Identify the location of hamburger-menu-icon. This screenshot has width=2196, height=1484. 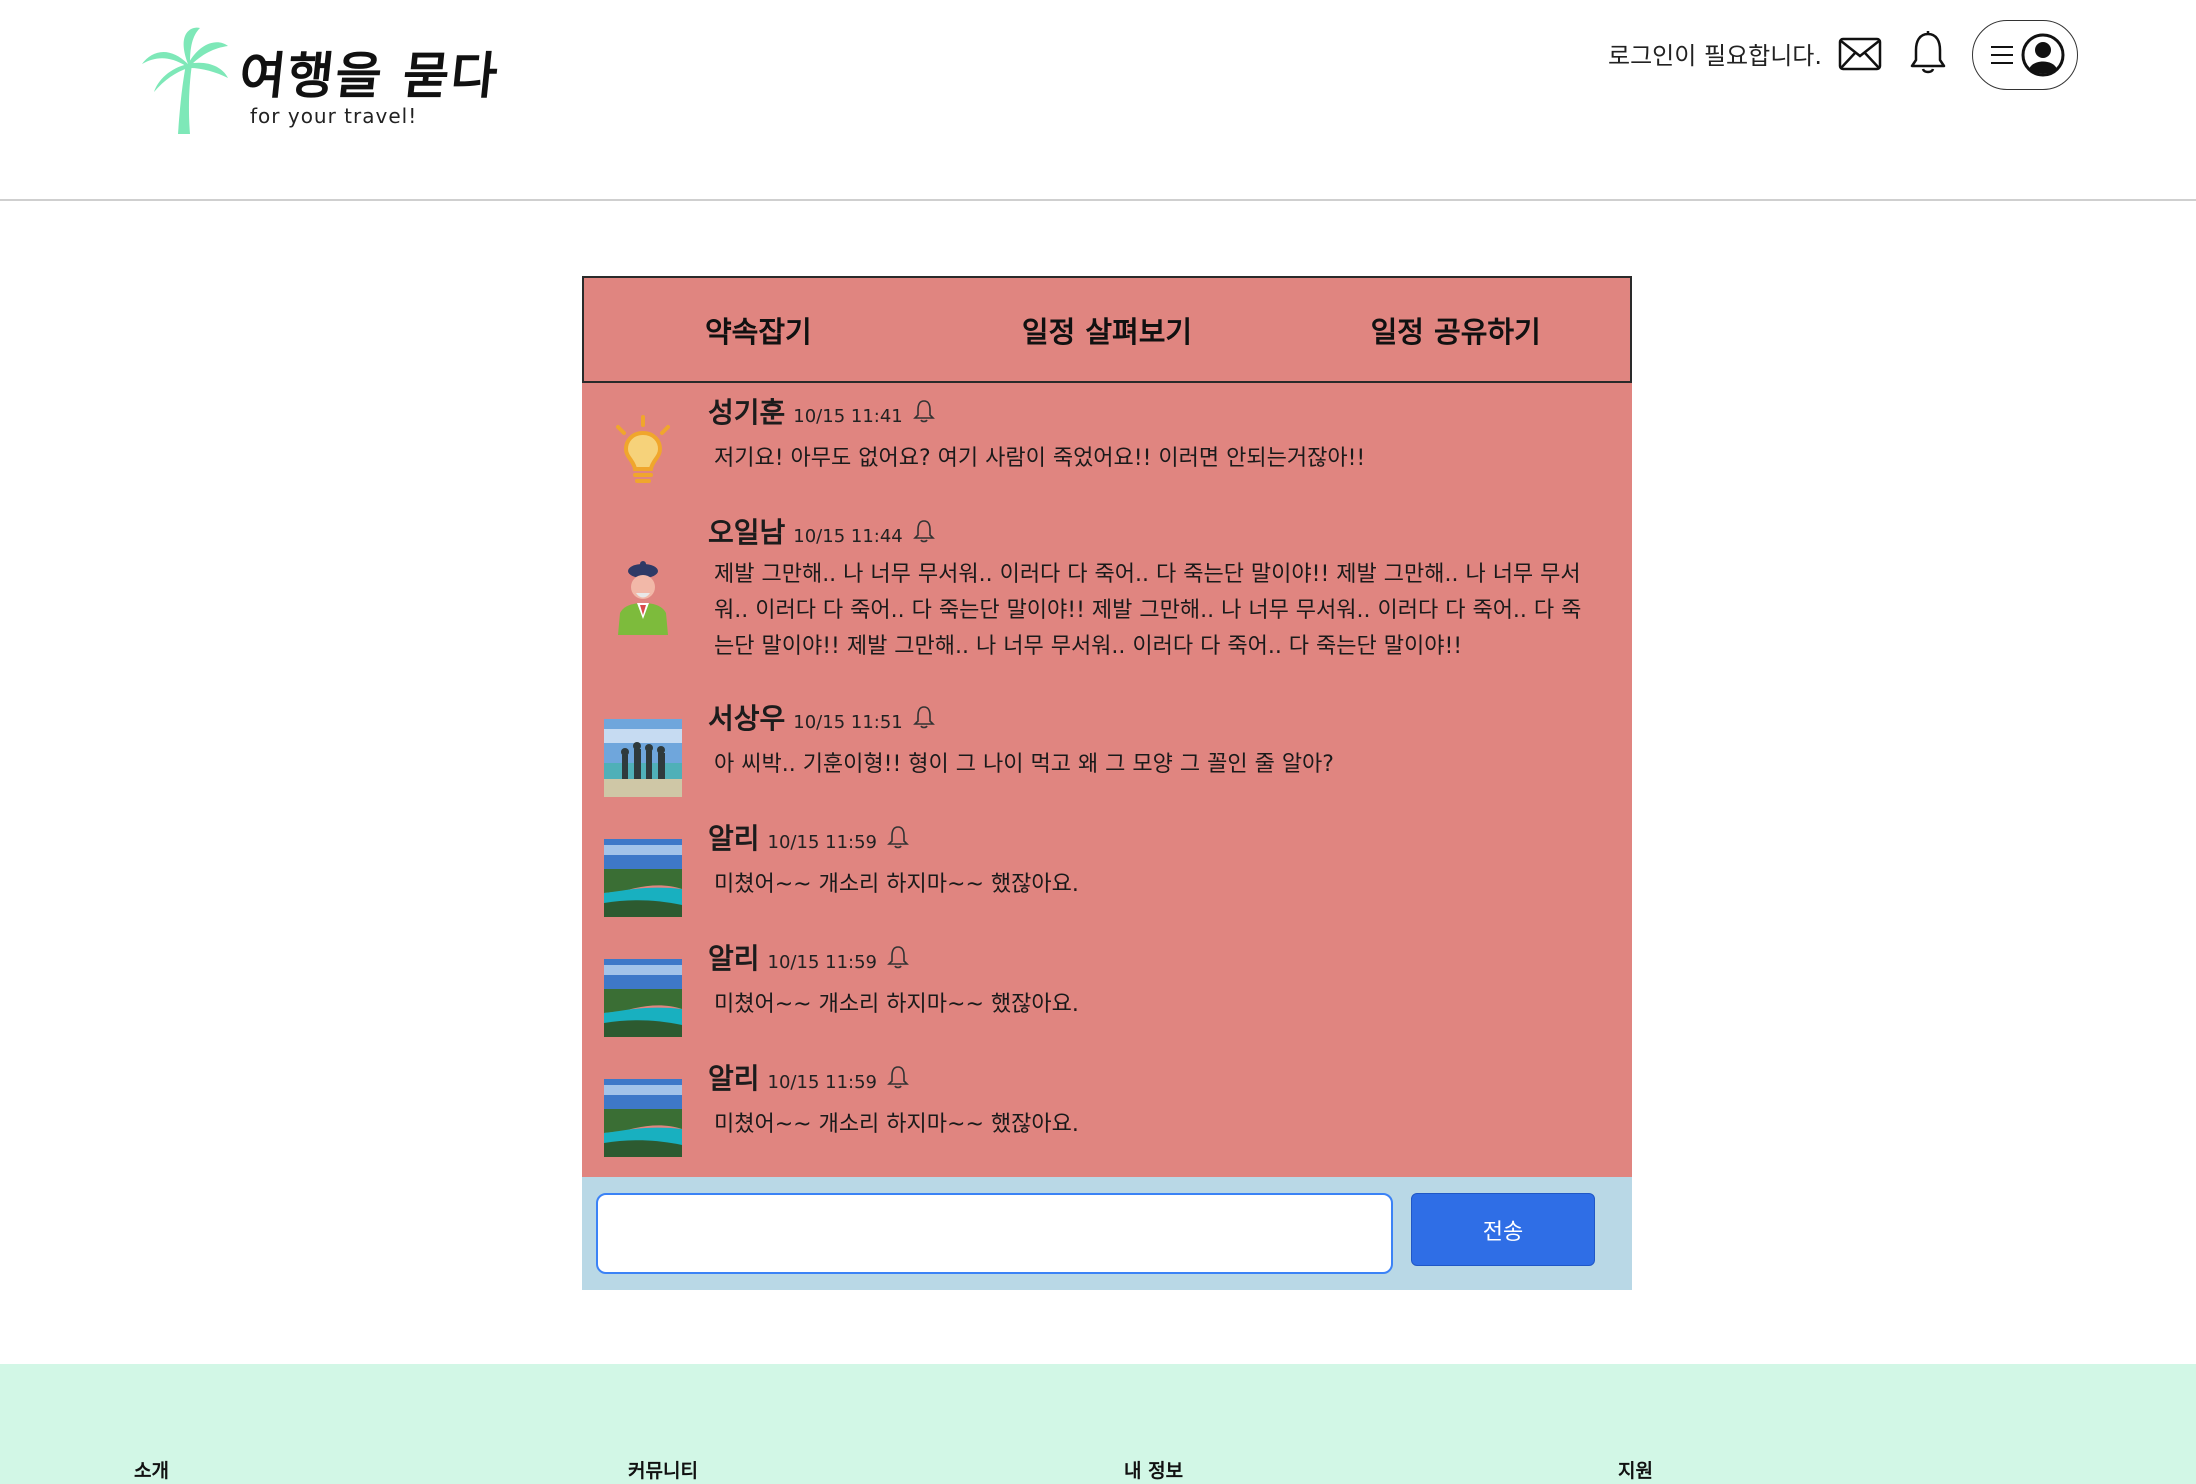
(2002, 55).